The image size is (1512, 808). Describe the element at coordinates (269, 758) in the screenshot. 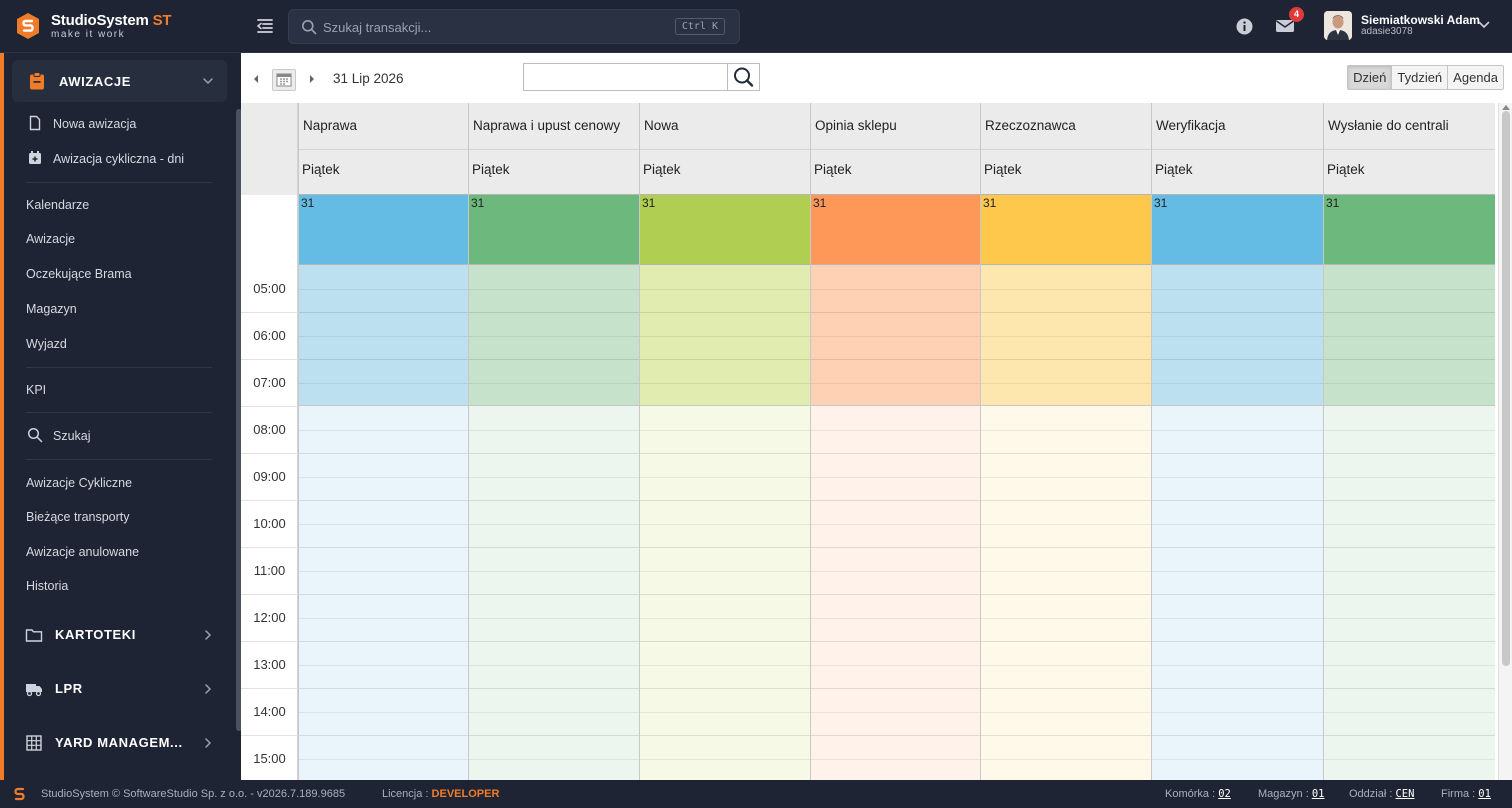

I see `time-label: 15:00` at that location.